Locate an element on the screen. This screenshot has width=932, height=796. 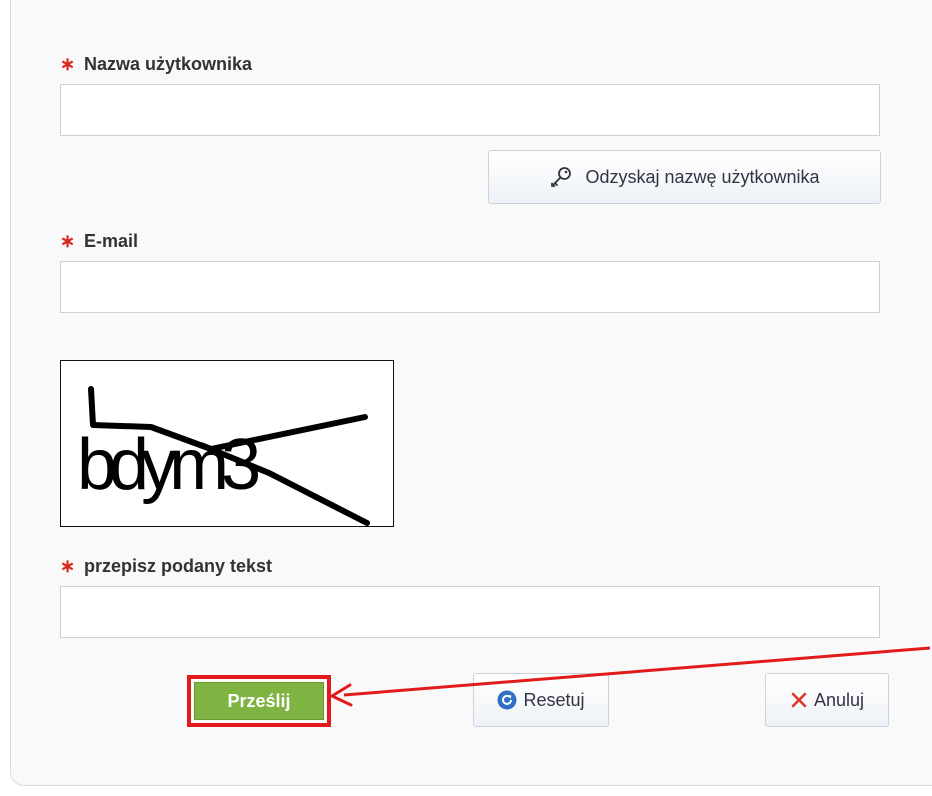
recover-username-button: Odzyskaj nazwę użytkownika is located at coordinates (684, 177).